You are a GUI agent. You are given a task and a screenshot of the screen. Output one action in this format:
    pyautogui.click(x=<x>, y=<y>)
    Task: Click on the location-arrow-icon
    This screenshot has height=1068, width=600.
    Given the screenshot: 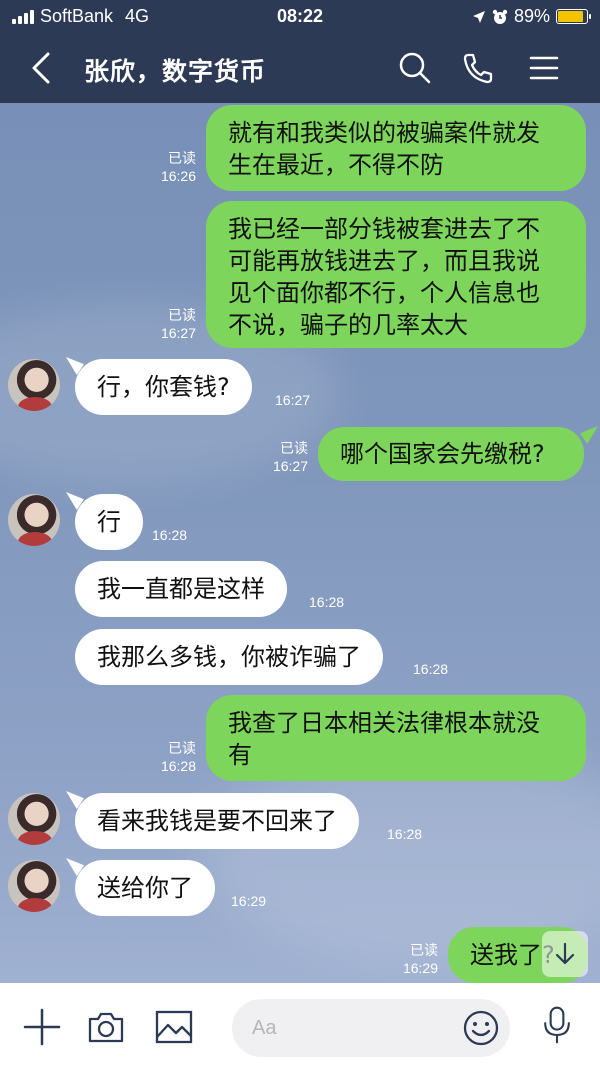 What is the action you would take?
    pyautogui.click(x=478, y=16)
    